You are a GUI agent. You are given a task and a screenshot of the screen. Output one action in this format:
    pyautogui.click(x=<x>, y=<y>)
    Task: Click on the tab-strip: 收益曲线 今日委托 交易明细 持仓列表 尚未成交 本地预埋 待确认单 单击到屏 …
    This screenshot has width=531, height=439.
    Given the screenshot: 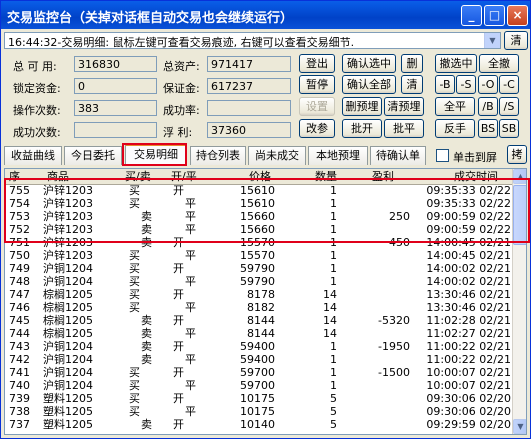 What is the action you would take?
    pyautogui.click(x=266, y=155)
    